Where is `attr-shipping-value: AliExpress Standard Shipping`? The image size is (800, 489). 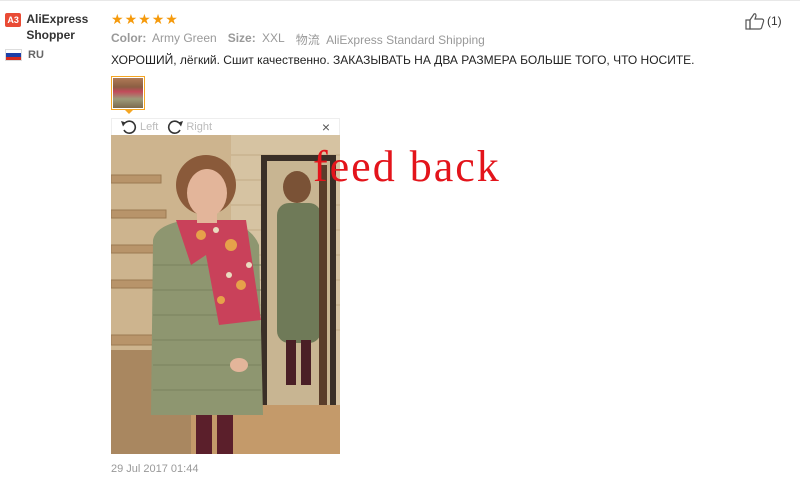 attr-shipping-value: AliExpress Standard Shipping is located at coordinates (405, 40).